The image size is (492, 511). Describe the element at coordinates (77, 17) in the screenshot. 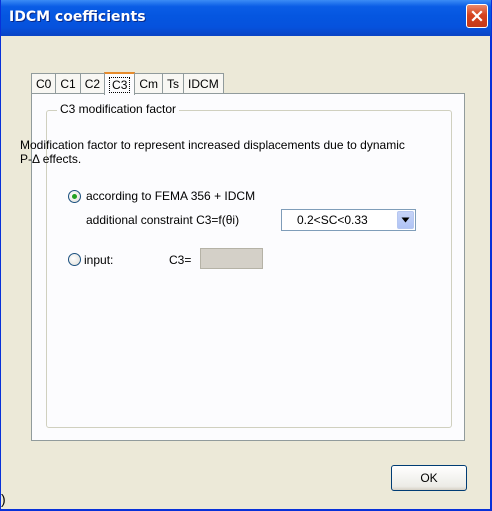

I see `window-title: IDCM coefficients` at that location.